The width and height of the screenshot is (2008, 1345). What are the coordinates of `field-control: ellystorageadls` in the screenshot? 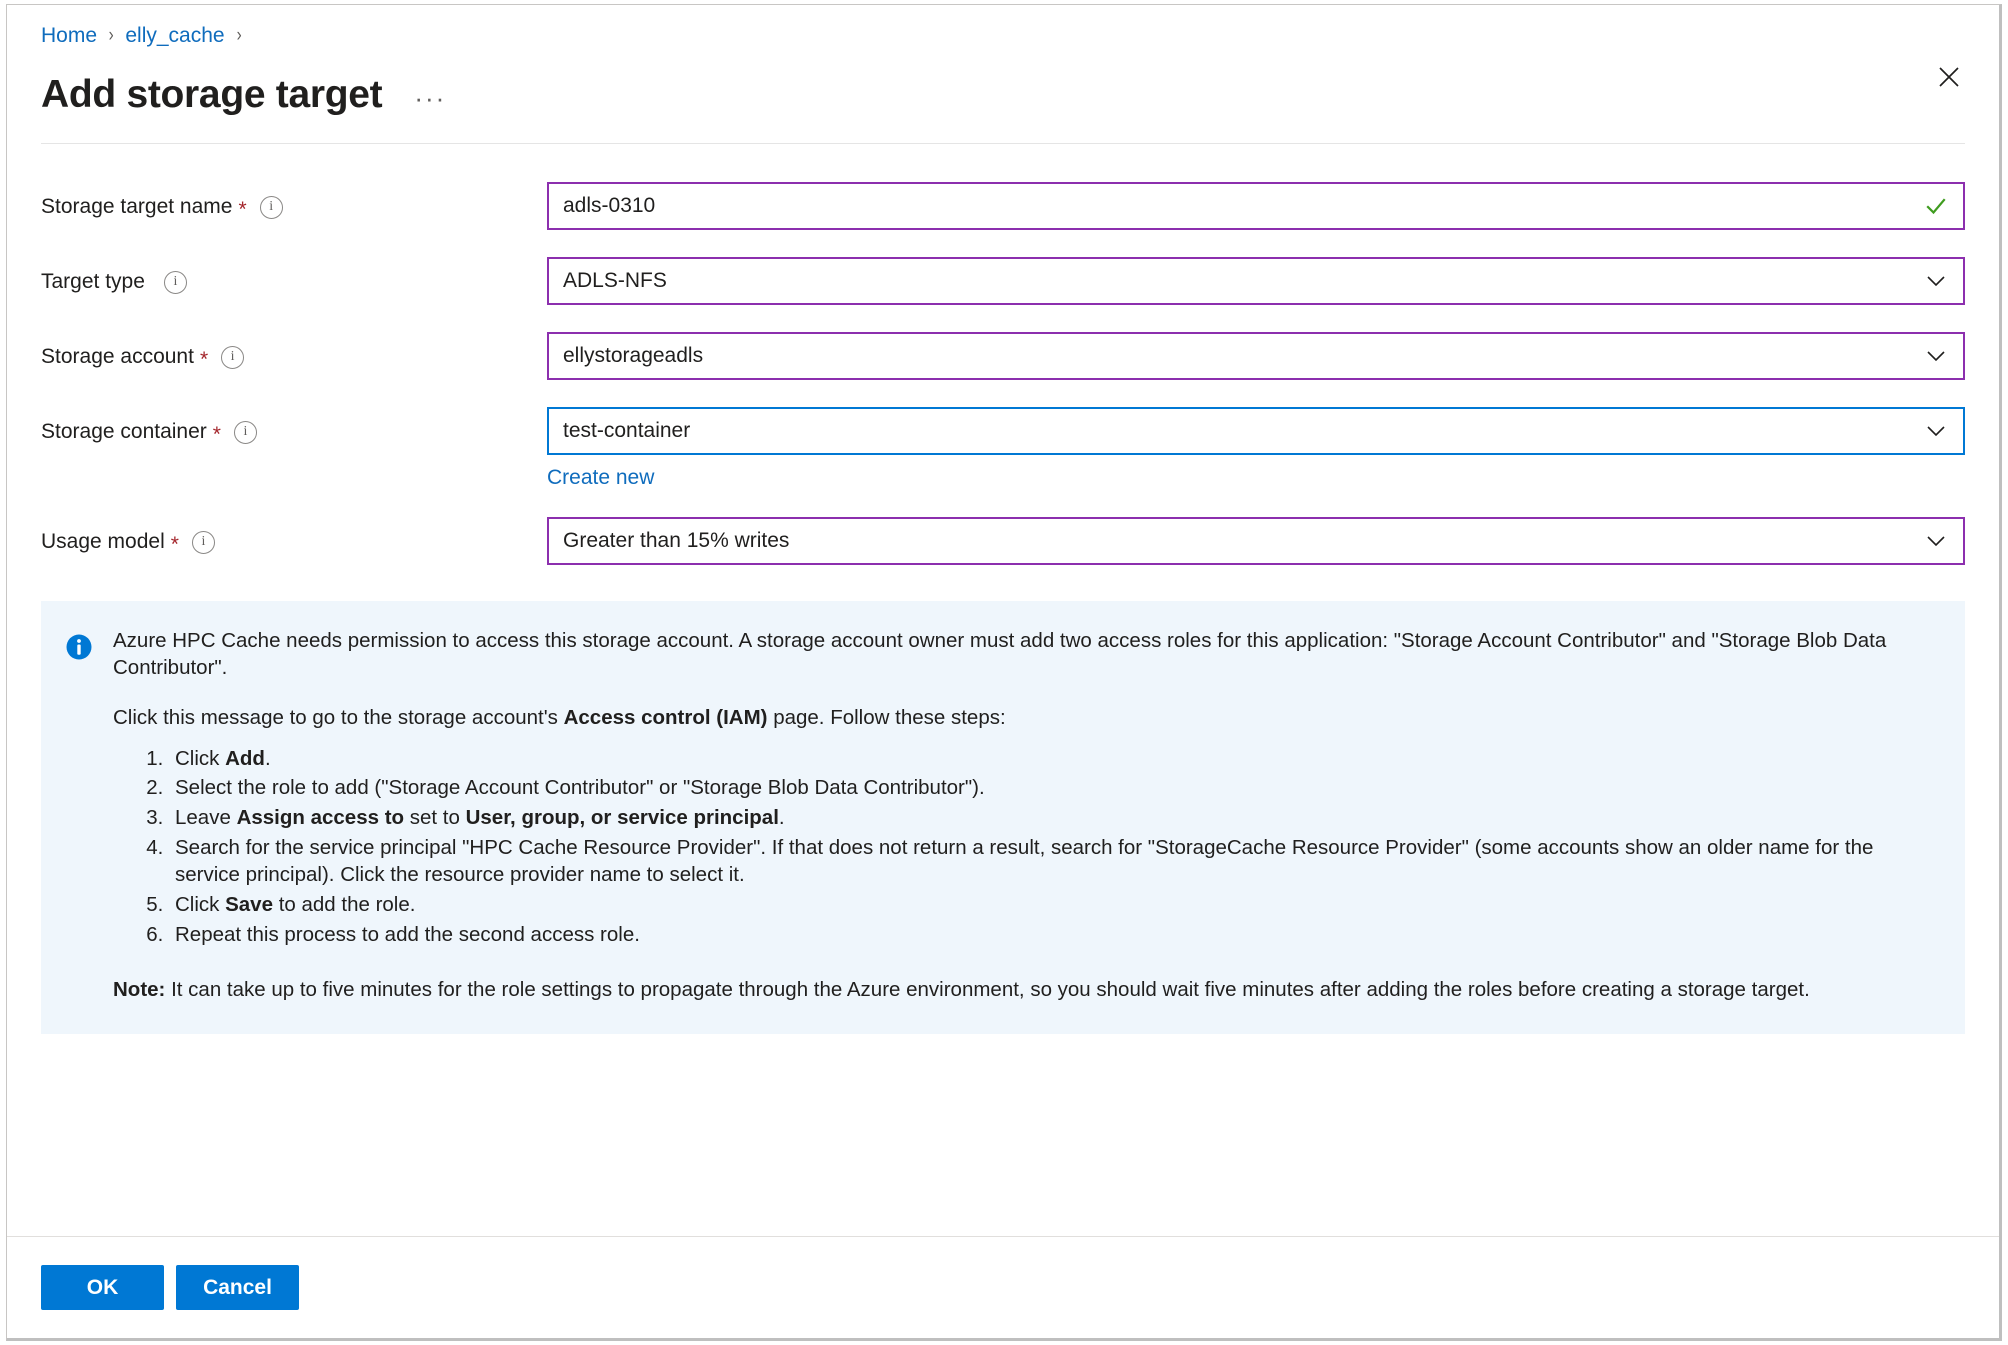 It's located at (1256, 356).